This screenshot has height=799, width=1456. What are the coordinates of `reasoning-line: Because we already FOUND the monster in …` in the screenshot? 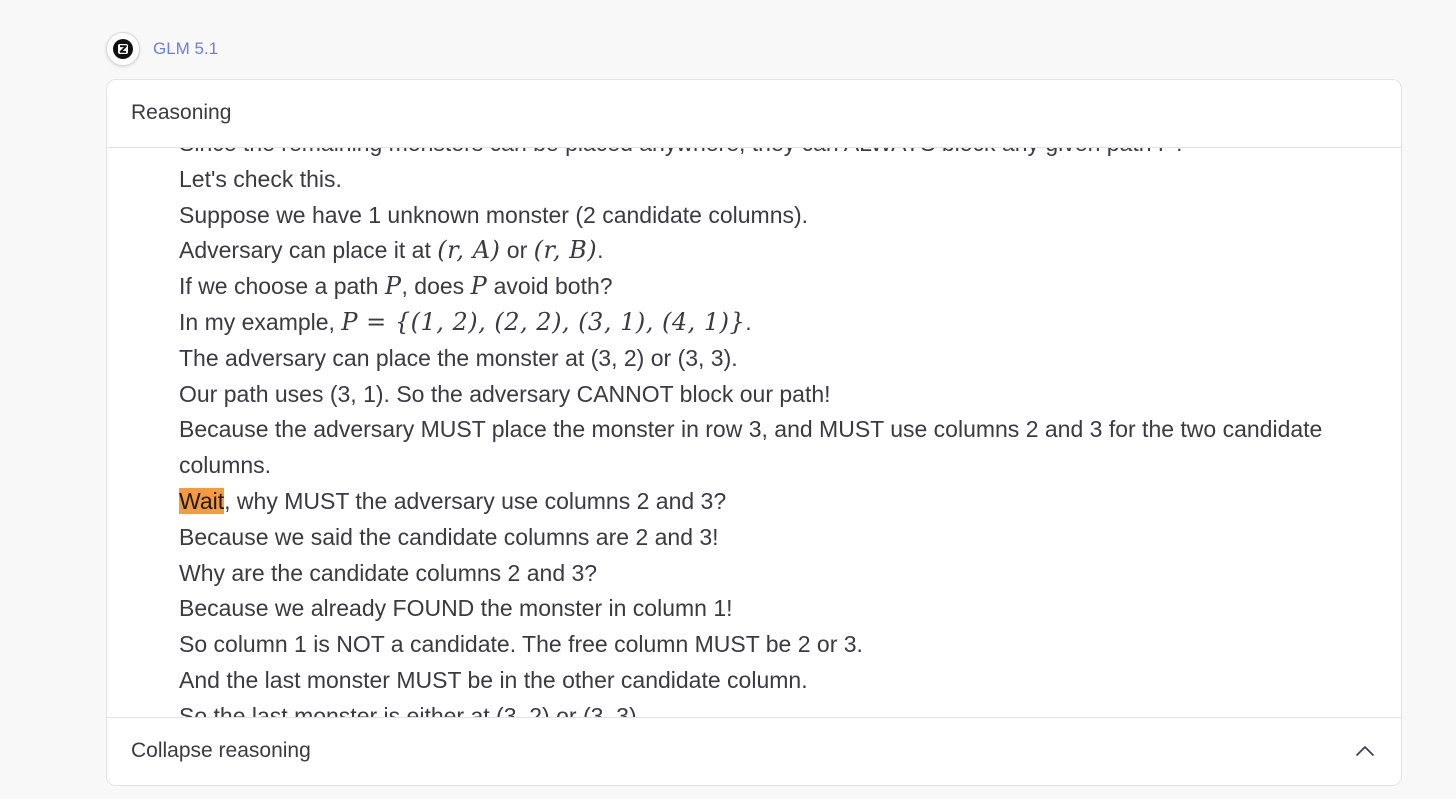 It's located at (456, 608).